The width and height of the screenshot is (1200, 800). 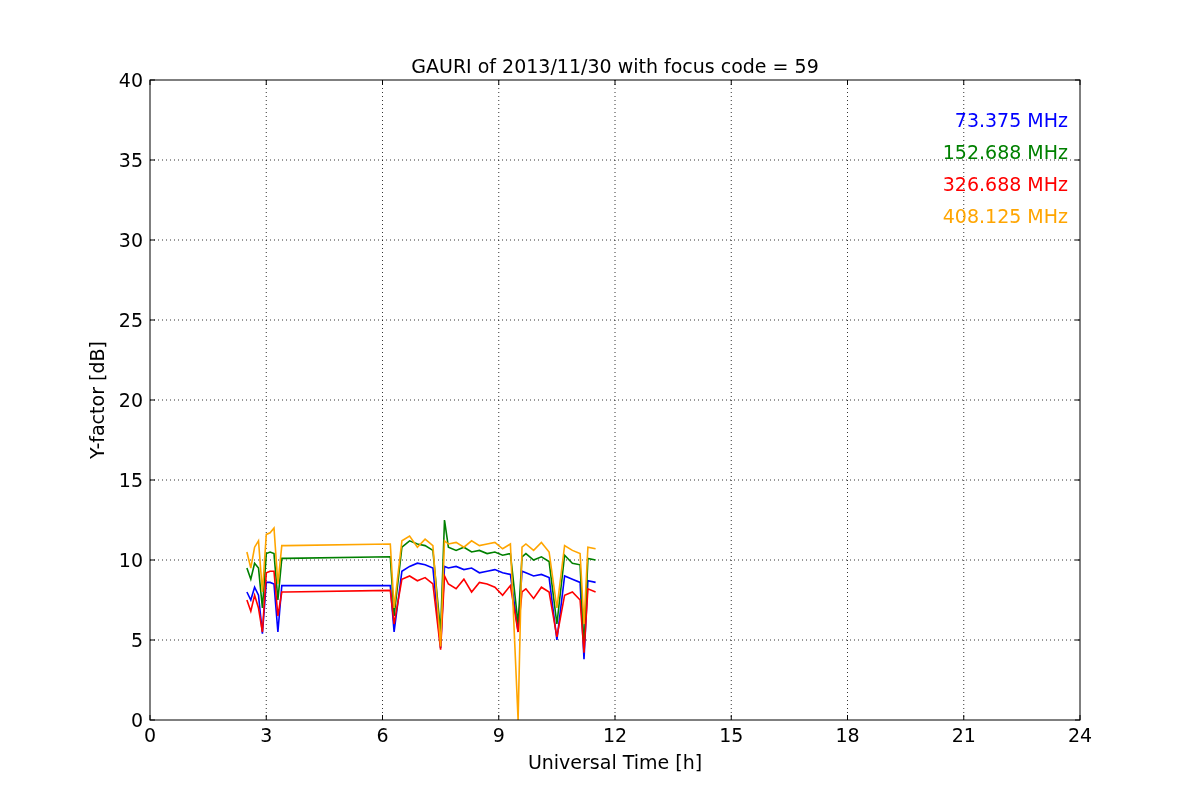 I want to click on y-tick-label: 30, so click(x=130, y=240).